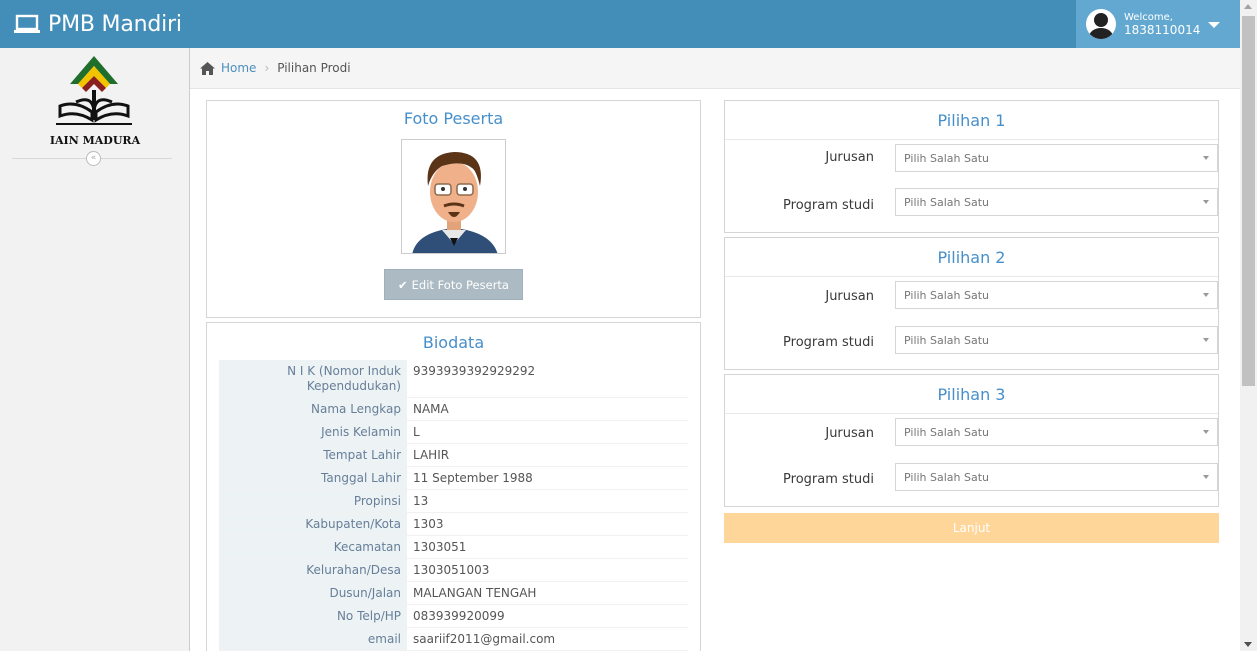 The width and height of the screenshot is (1257, 651). What do you see at coordinates (971, 257) in the screenshot?
I see `pilihan-2-title: Pilihan 2` at bounding box center [971, 257].